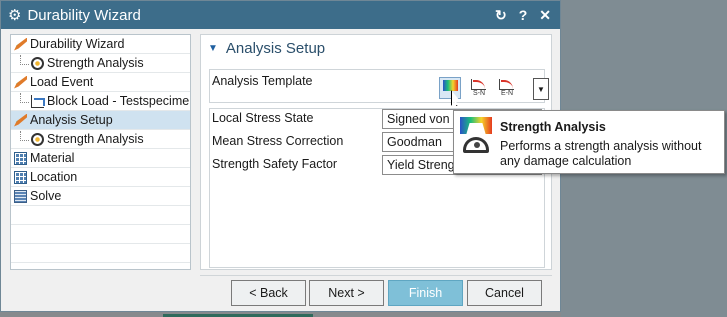 The height and width of the screenshot is (317, 727). I want to click on en-caption: E-N, so click(507, 93).